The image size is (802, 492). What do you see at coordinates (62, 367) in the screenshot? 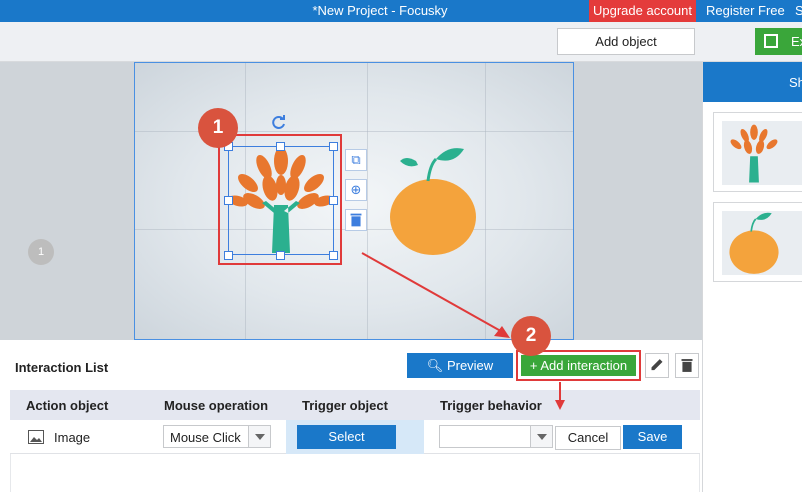
I see `interaction-list-title: Interaction List` at bounding box center [62, 367].